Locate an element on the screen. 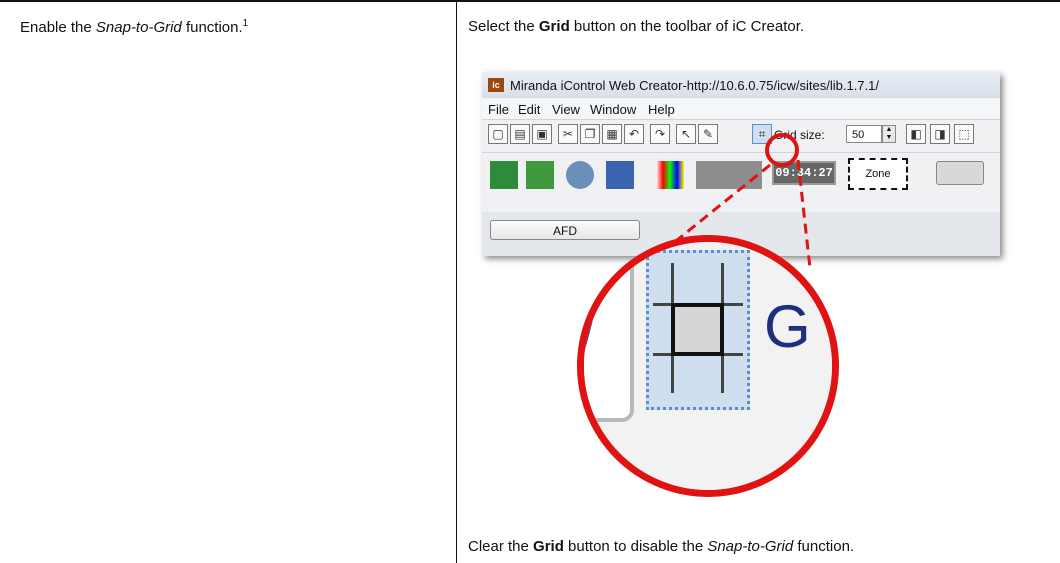  clear-emphasis: Snap-to-Grid is located at coordinates (750, 546).